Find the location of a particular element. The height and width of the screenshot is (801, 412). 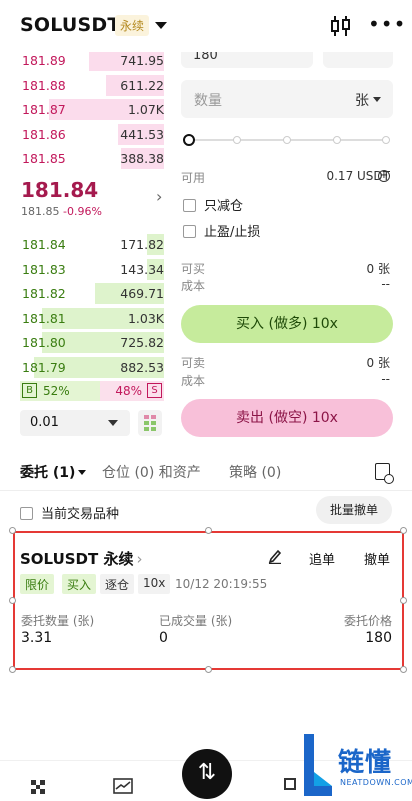

order-amount-value: 3.31 is located at coordinates (37, 638).